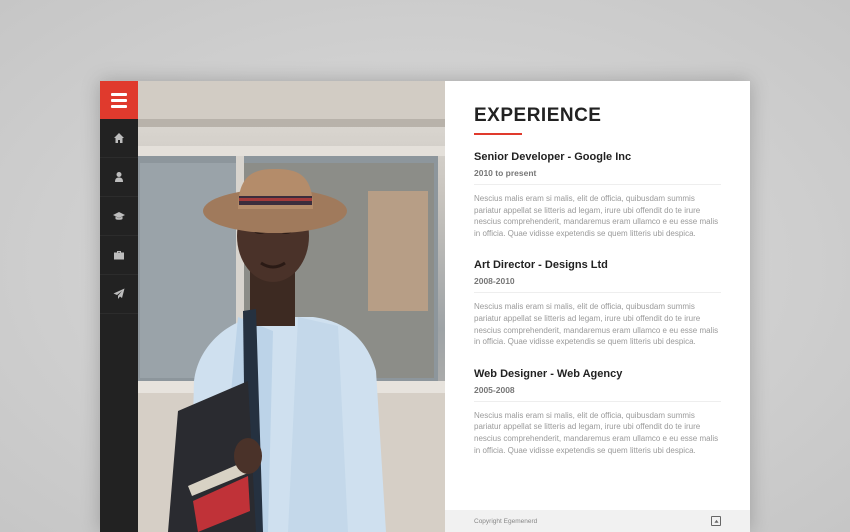 This screenshot has height=532, width=850. I want to click on section-title: EXPERIENCE, so click(538, 115).